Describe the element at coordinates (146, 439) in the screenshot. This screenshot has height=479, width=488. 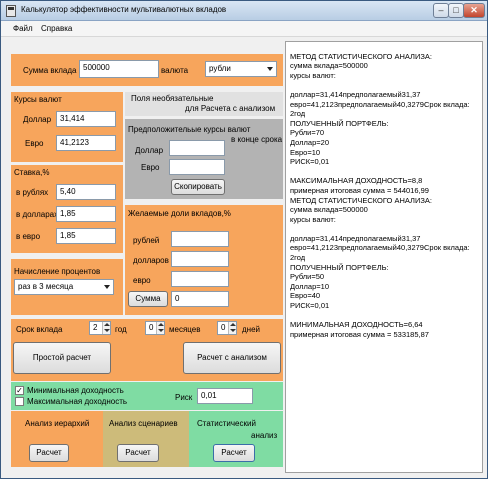
I see `scenario-panel: Анализ сценариев Расчет` at that location.